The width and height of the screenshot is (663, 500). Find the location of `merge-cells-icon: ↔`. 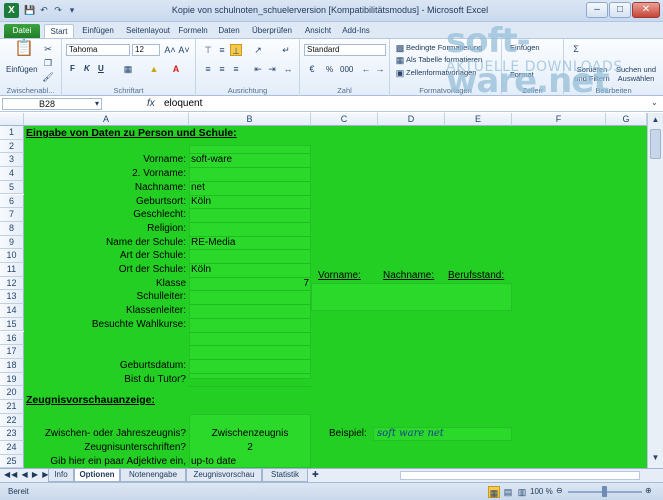

merge-cells-icon: ↔ is located at coordinates (288, 69).